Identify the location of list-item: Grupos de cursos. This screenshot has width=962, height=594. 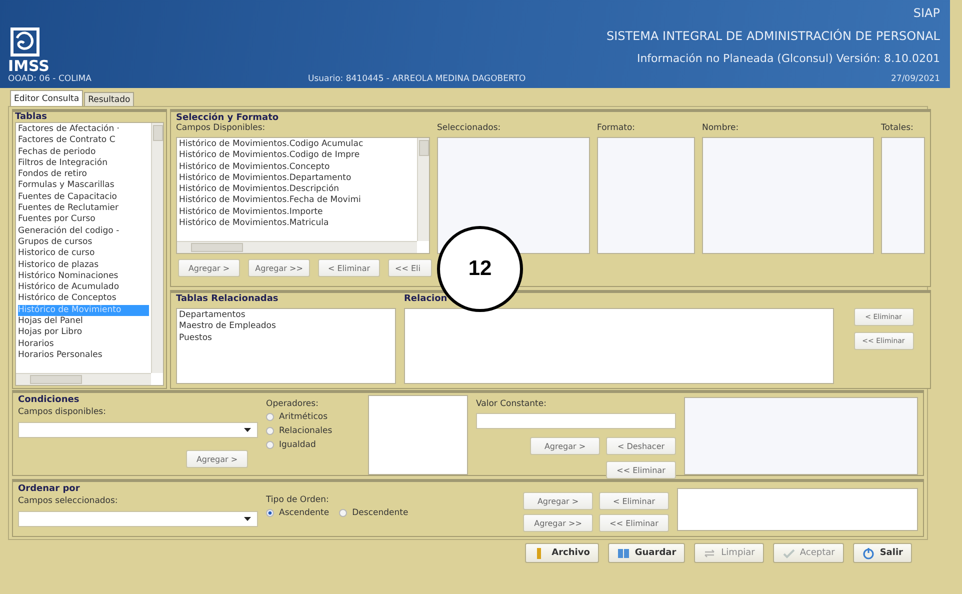
(83, 242).